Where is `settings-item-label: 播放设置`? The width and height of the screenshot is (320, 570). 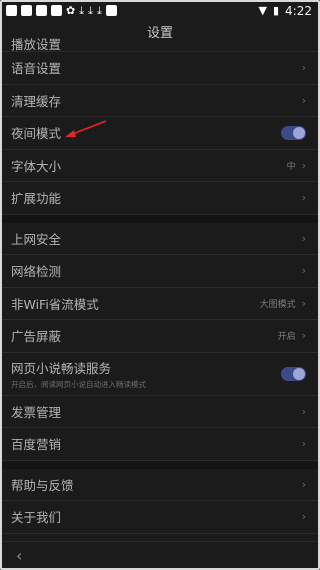
settings-item-label: 播放设置 is located at coordinates (36, 44).